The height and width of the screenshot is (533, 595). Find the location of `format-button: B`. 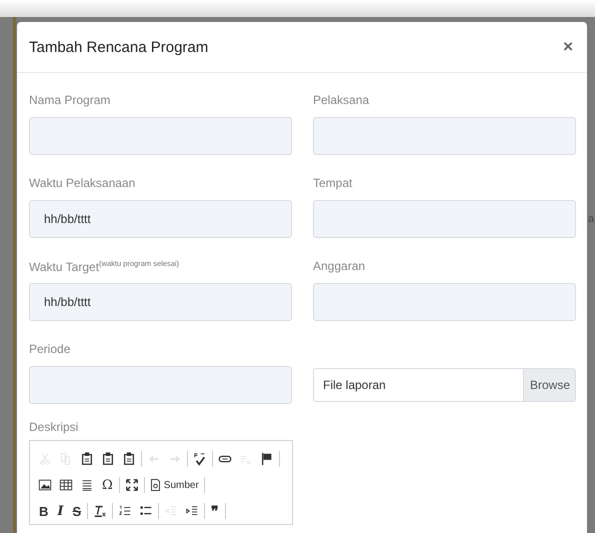

format-button: B is located at coordinates (44, 511).